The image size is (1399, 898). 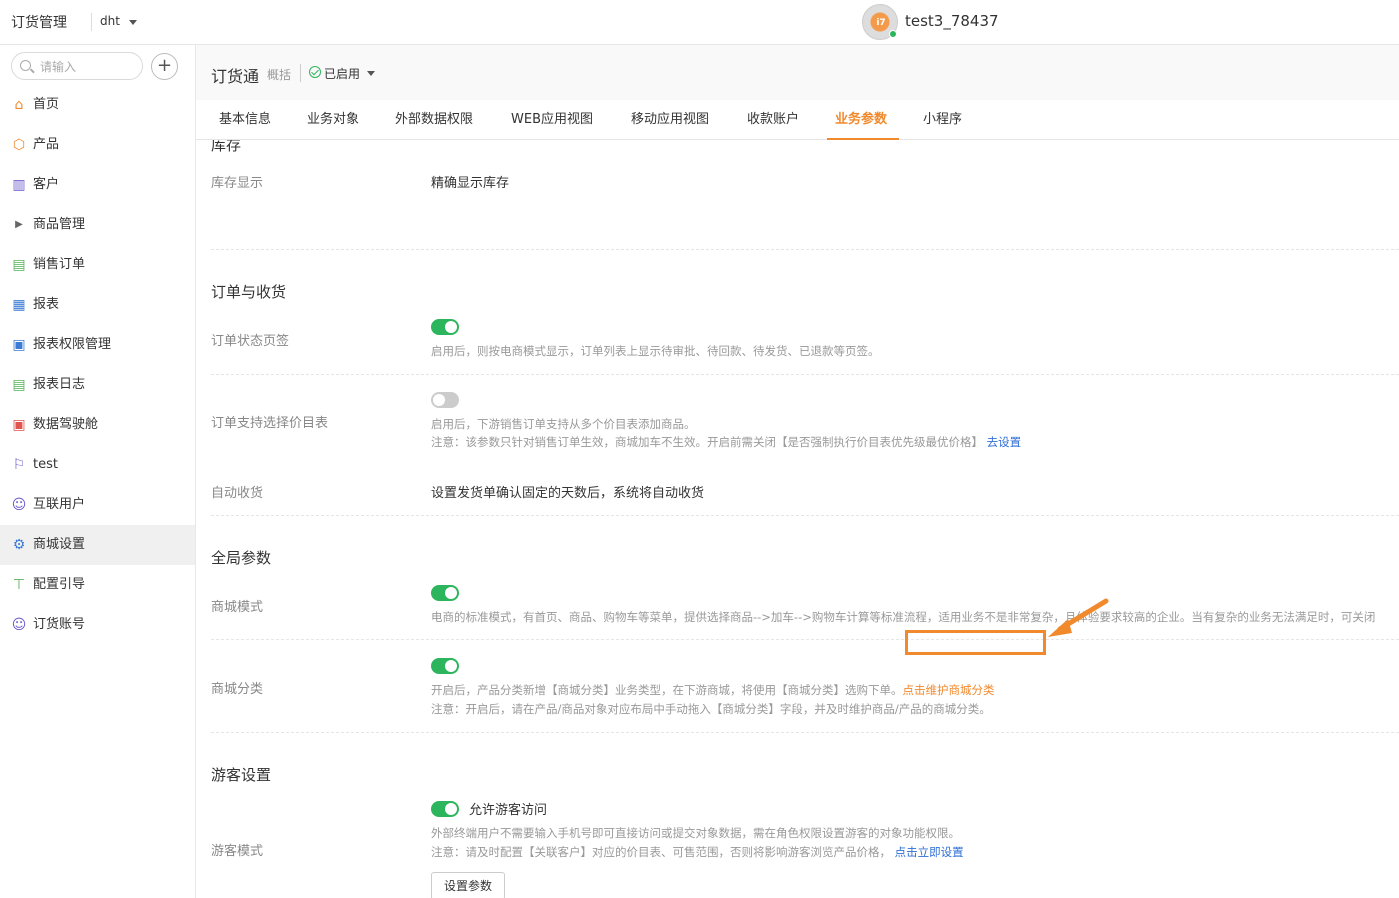 I want to click on stock-display-value: 精确显示库存, so click(x=470, y=183).